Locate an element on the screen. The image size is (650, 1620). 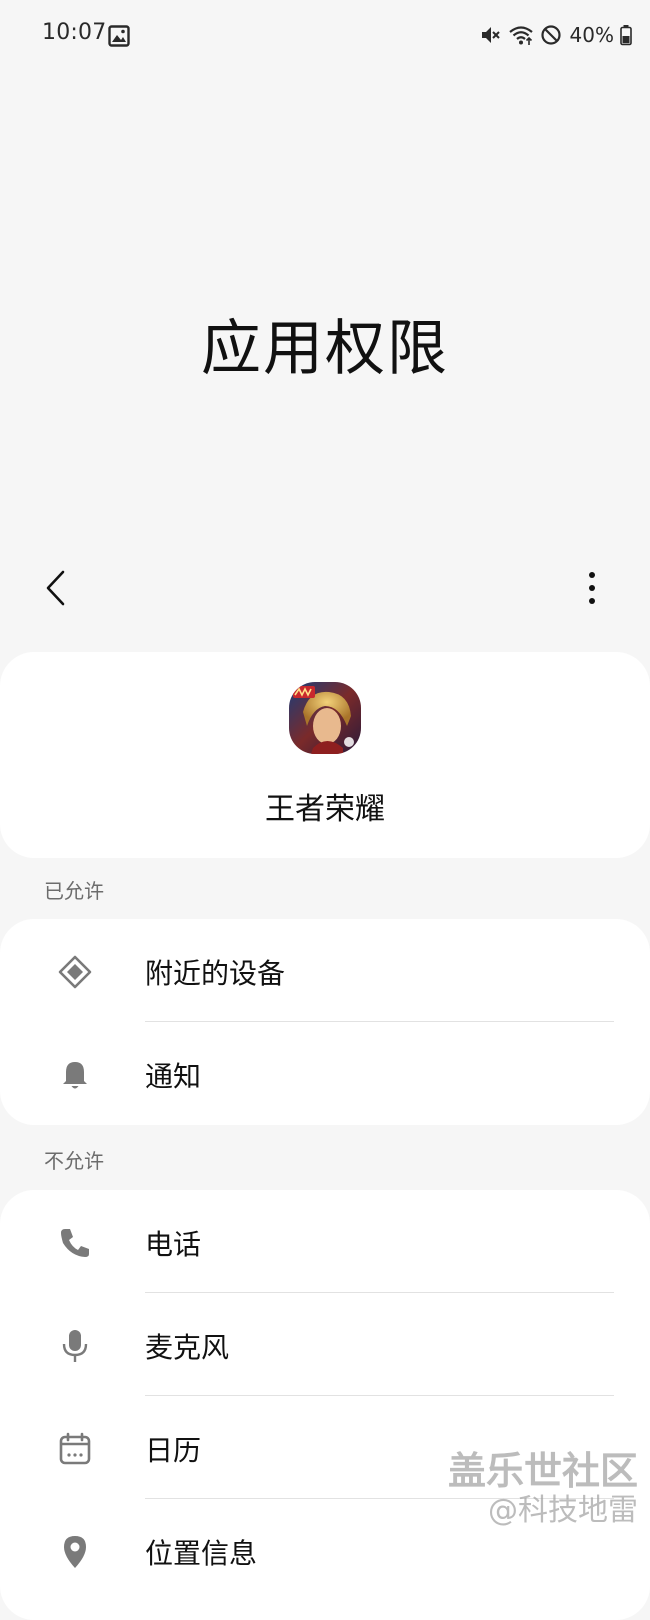
gallery-icon is located at coordinates (119, 36).